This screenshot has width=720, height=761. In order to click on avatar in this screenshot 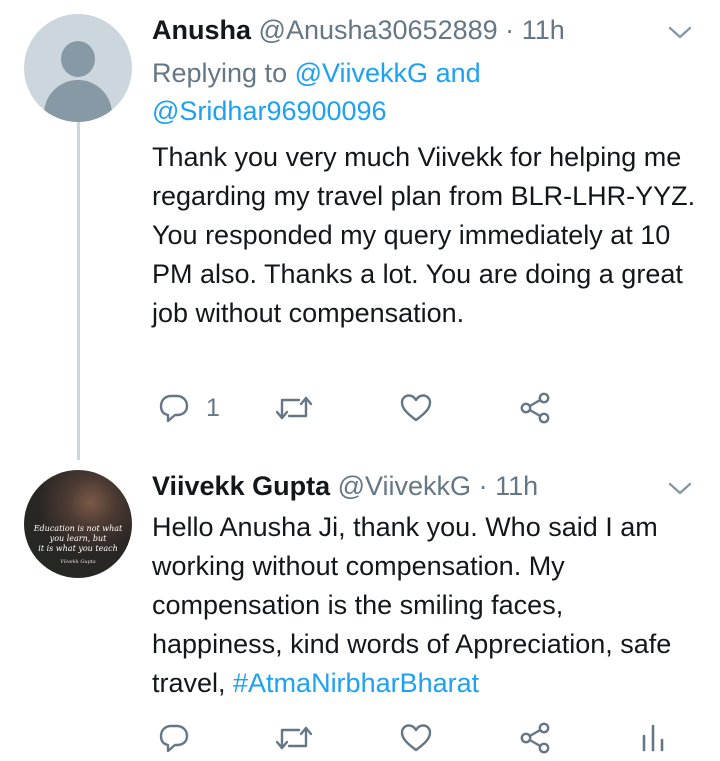, I will do `click(78, 68)`.